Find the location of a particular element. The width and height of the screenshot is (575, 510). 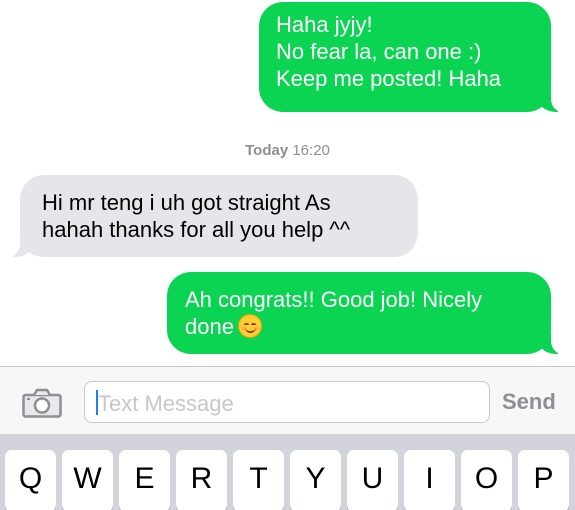

camera-icon is located at coordinates (42, 403).